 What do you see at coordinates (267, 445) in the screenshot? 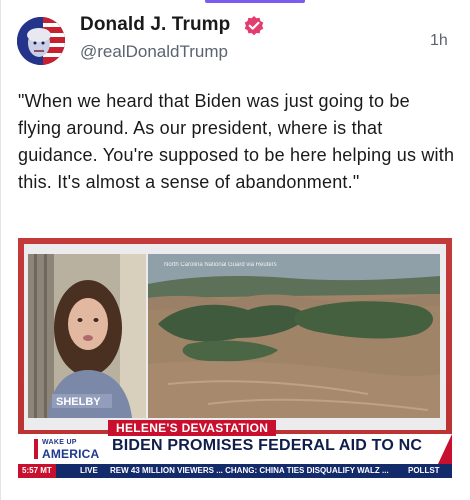
I see `chyron-headline: BIDEN PROMISES FEDERAL AID TO NC` at bounding box center [267, 445].